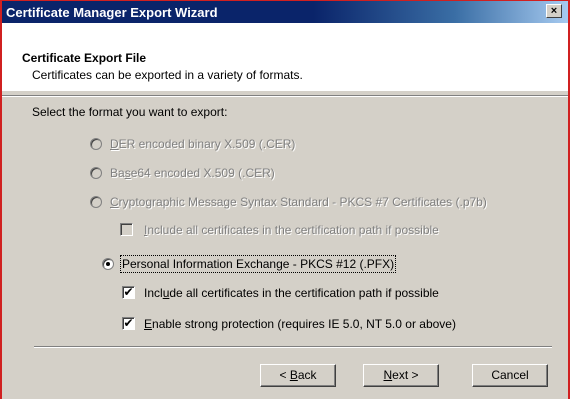 The height and width of the screenshot is (402, 570). What do you see at coordinates (96, 144) in the screenshot?
I see `radio-der` at bounding box center [96, 144].